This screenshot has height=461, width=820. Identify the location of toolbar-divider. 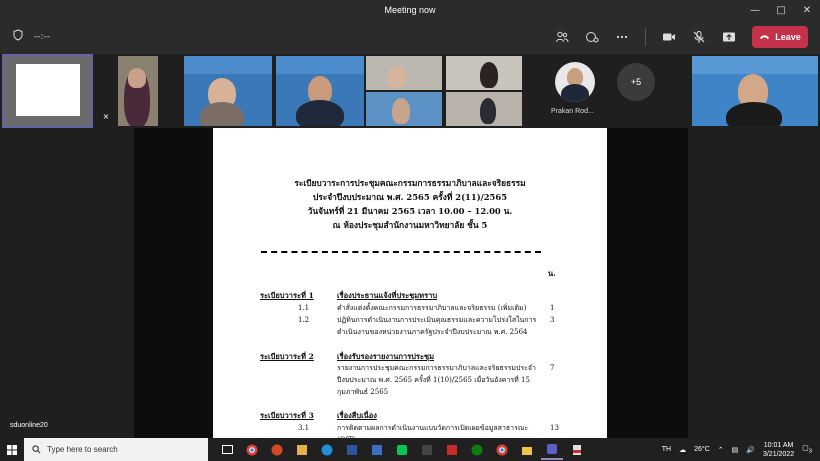
(645, 37).